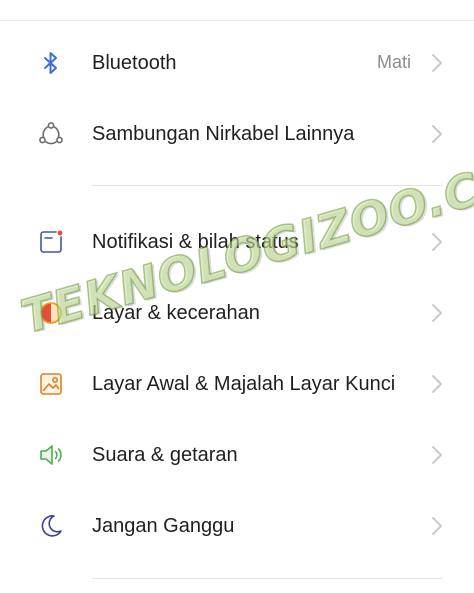  I want to click on settings-item-label: Notifikasi & bilah status, so click(195, 241).